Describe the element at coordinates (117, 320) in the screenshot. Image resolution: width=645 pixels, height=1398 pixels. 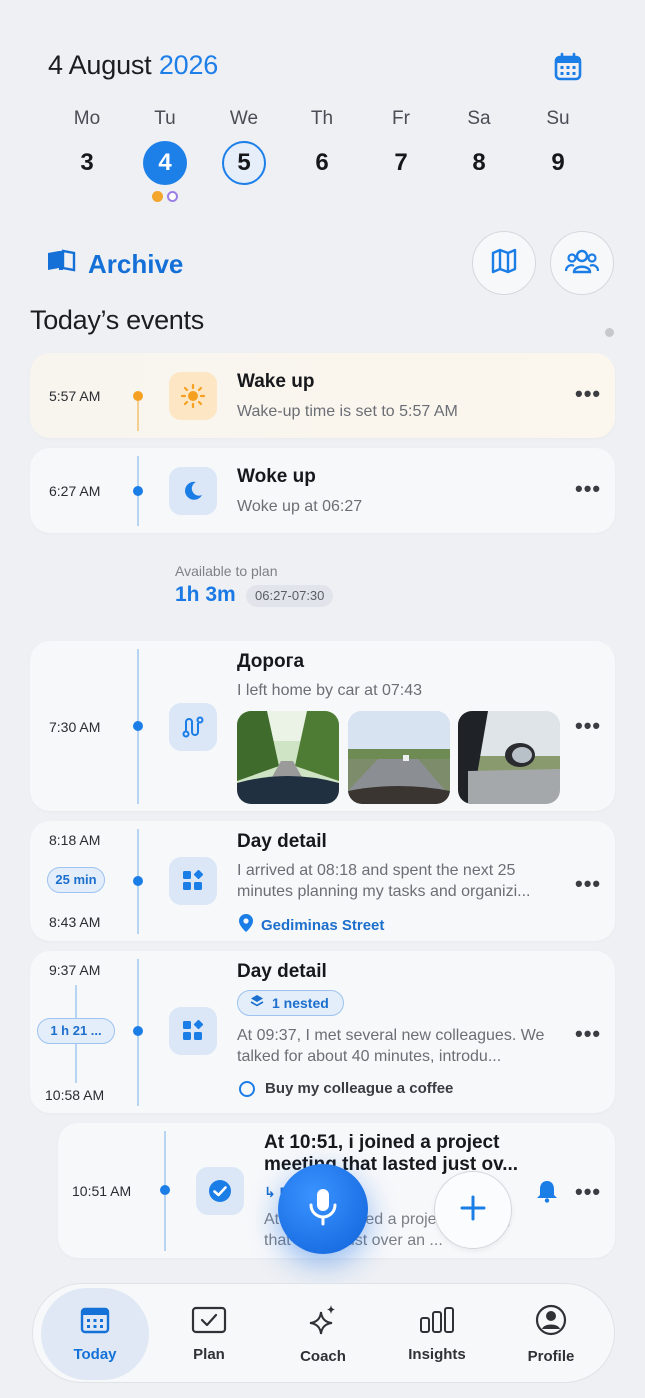
I see `section-title: Today’s events` at that location.